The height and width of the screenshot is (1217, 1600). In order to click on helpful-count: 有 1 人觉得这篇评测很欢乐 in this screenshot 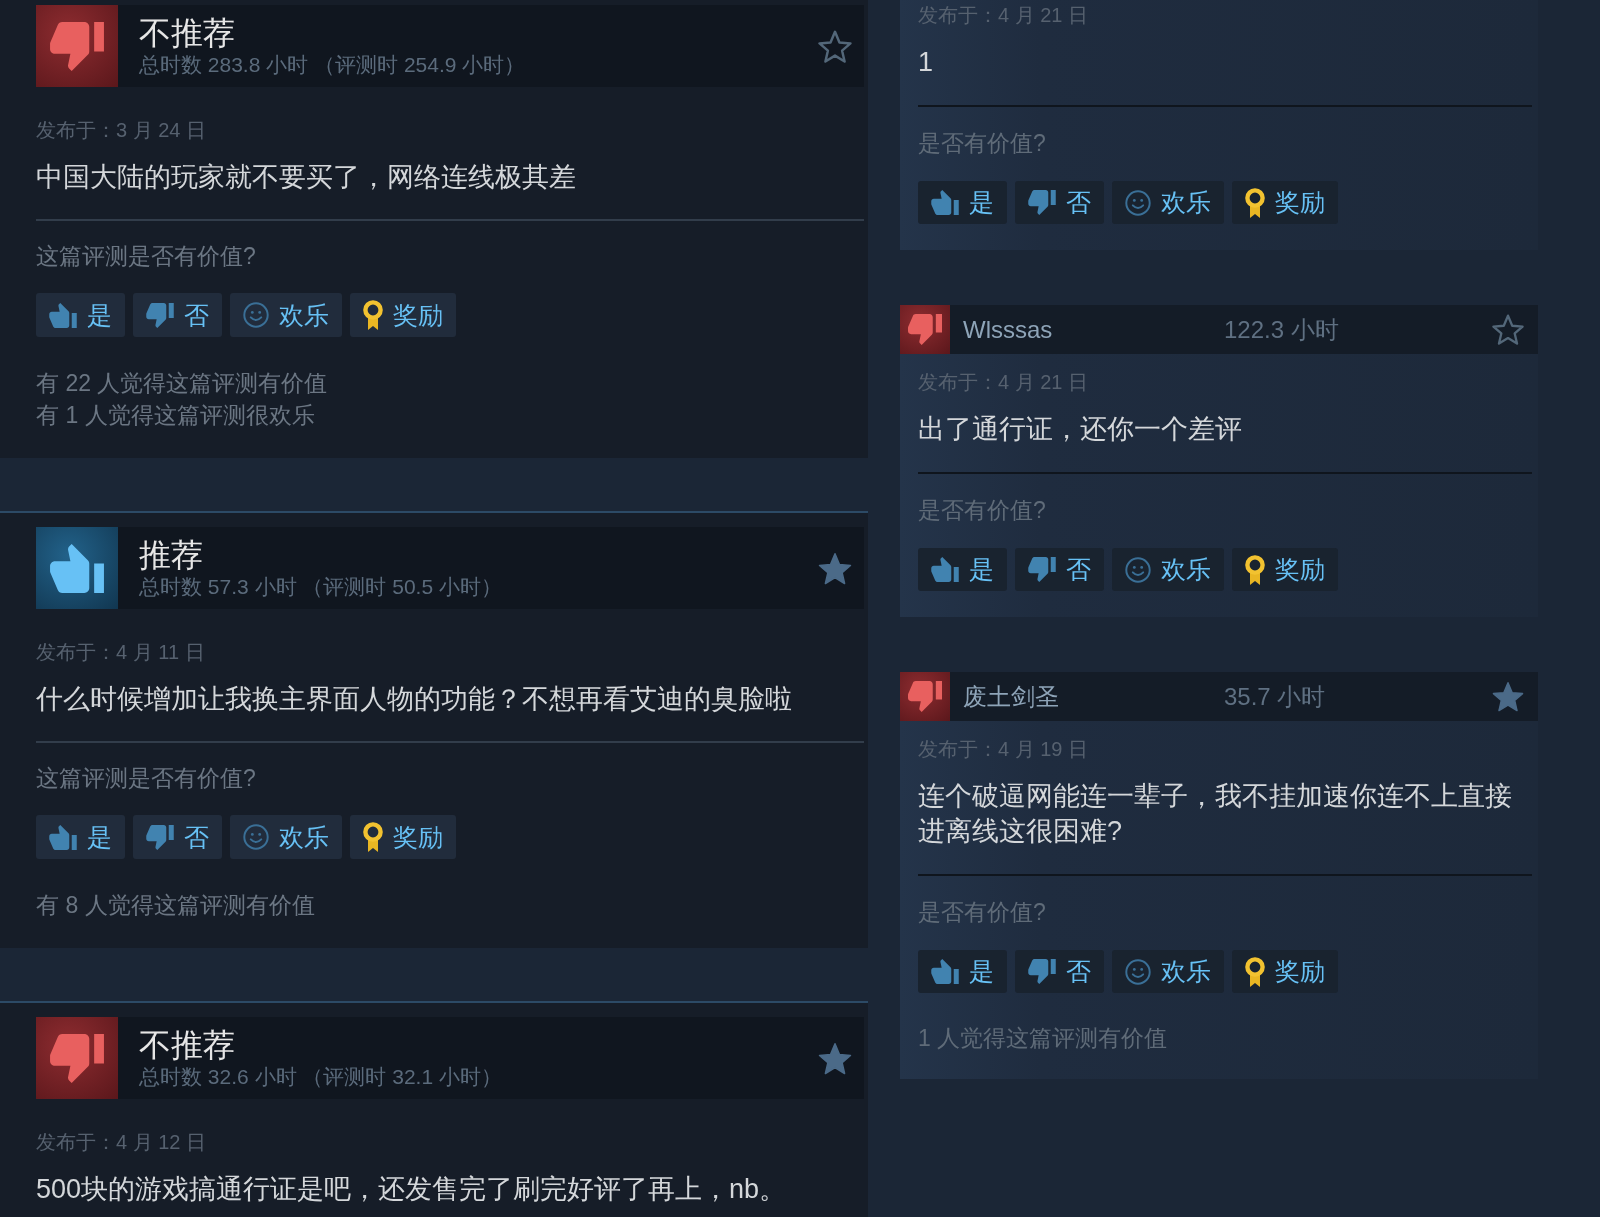, I will do `click(176, 415)`.